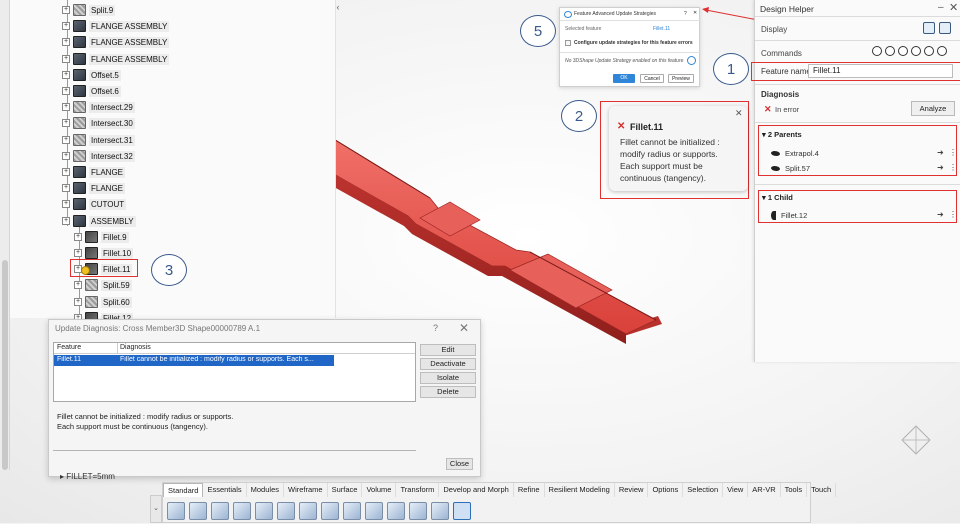 The width and height of the screenshot is (960, 524). What do you see at coordinates (135, 347) in the screenshot?
I see `column-diagnosis: Diagnosis` at bounding box center [135, 347].